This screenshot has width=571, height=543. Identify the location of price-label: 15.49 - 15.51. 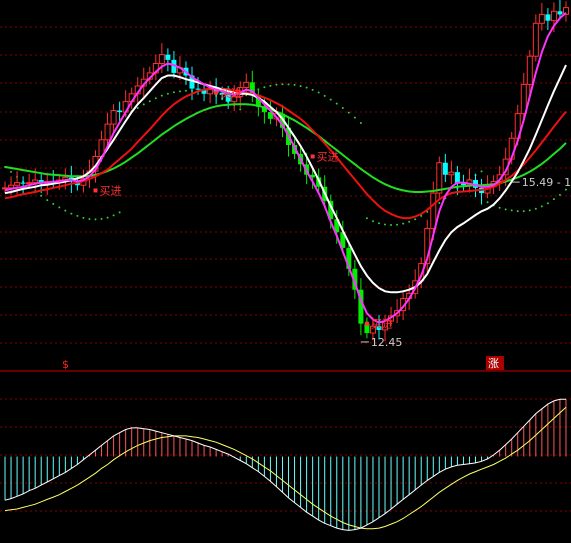
(546, 182).